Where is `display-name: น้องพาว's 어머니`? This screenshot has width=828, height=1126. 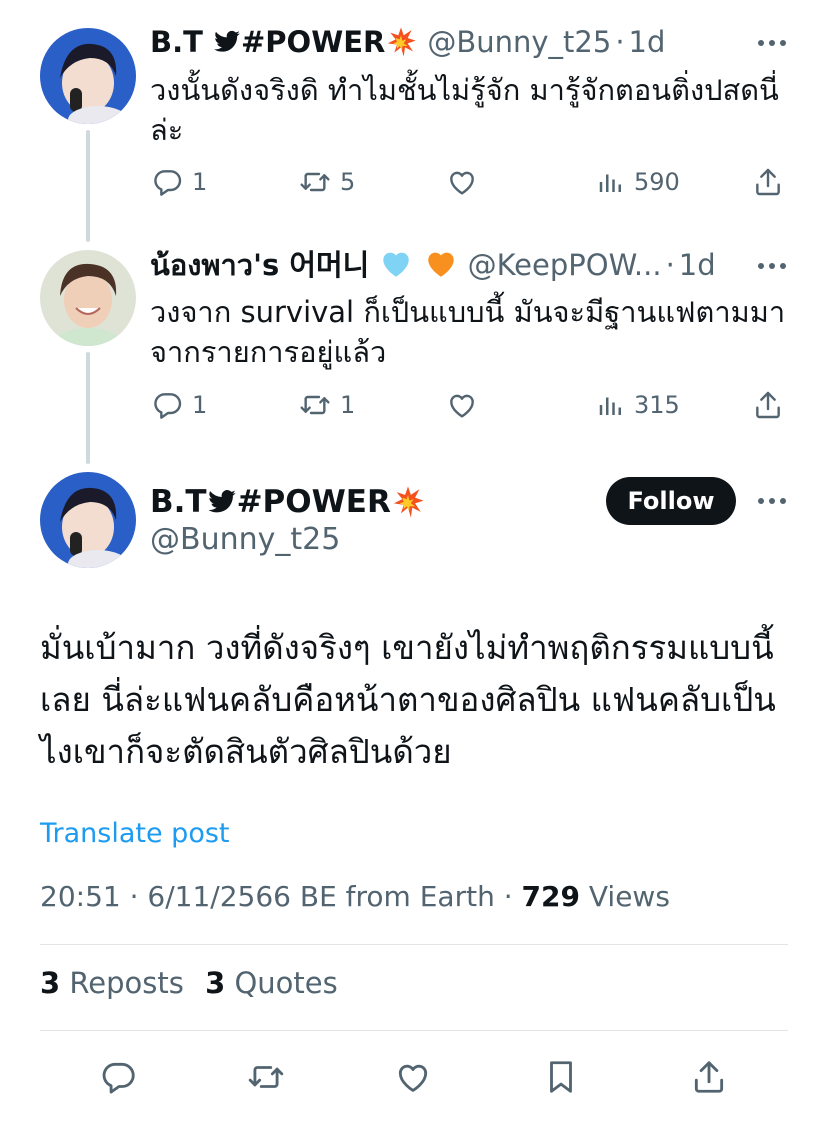 display-name: น้องพาว's 어머니 is located at coordinates (304, 265).